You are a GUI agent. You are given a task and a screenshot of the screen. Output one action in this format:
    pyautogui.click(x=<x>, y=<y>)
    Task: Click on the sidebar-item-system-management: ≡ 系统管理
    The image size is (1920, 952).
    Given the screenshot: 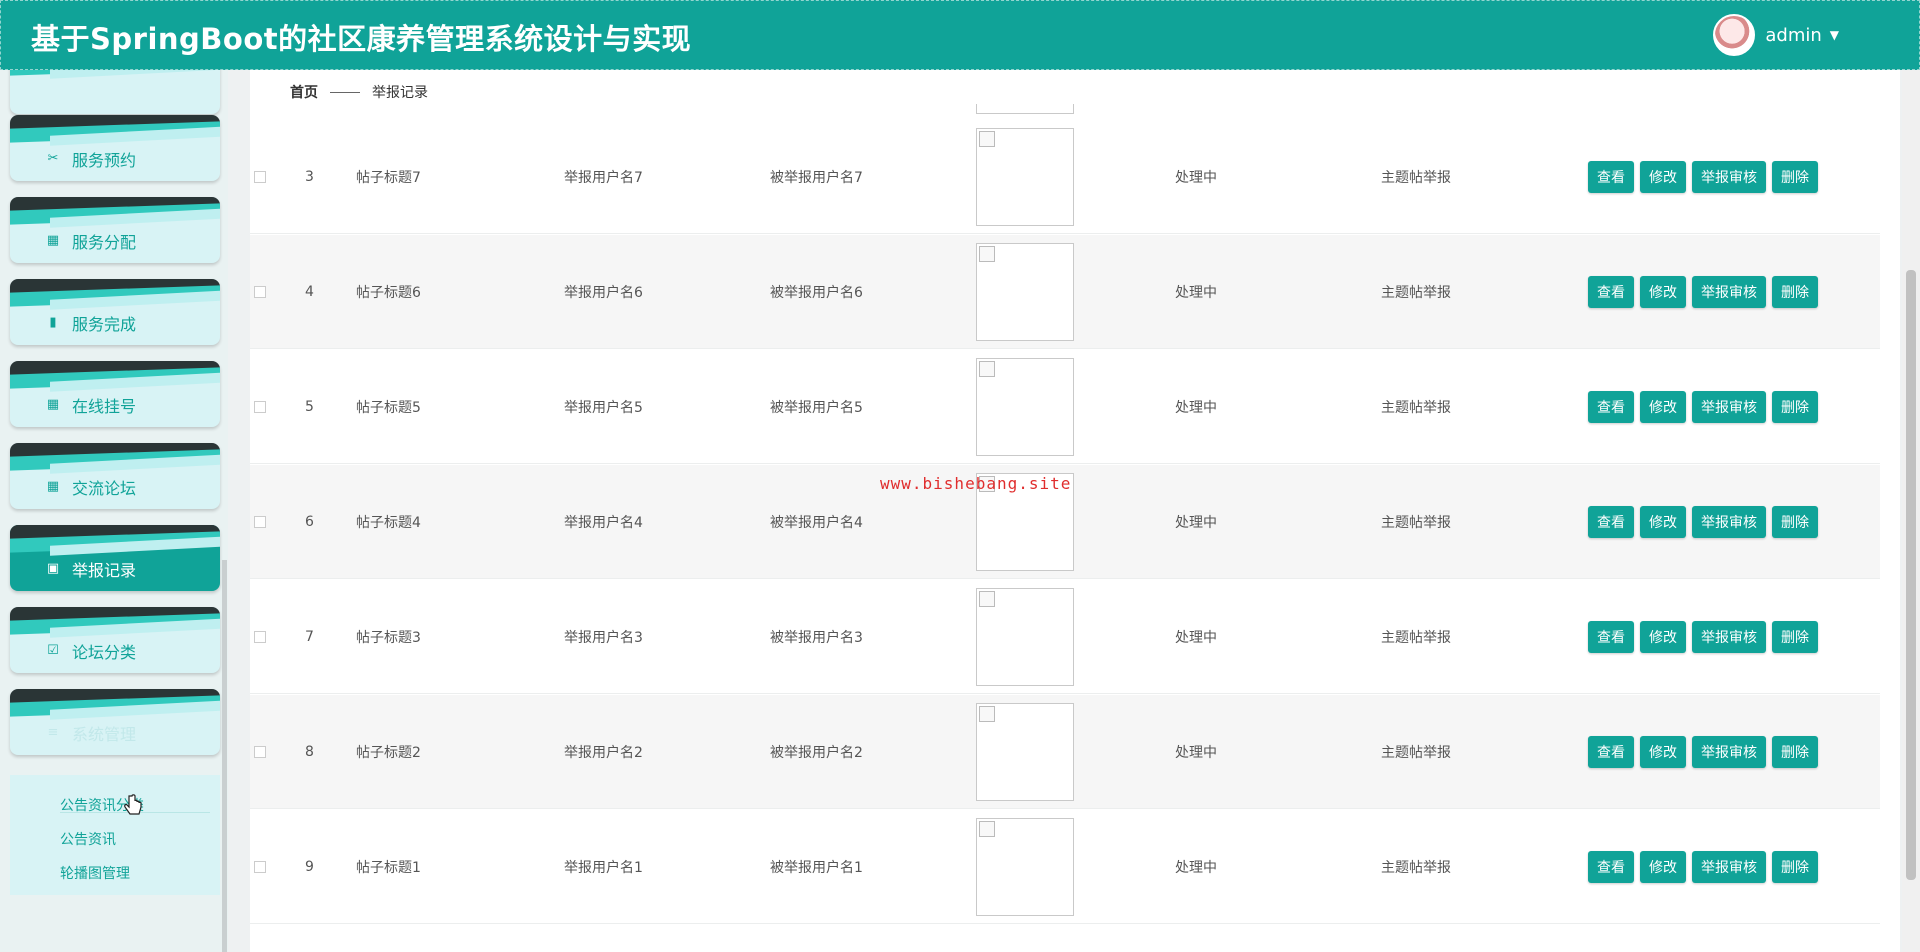 What is the action you would take?
    pyautogui.click(x=115, y=722)
    